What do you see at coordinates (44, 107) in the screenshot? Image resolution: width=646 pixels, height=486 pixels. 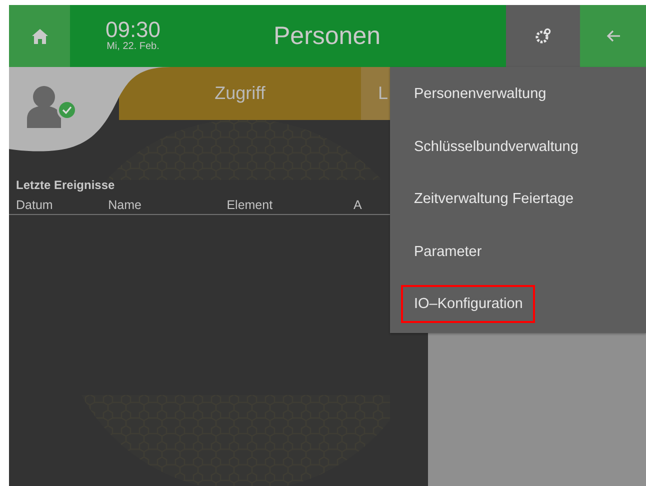 I see `person-icon` at bounding box center [44, 107].